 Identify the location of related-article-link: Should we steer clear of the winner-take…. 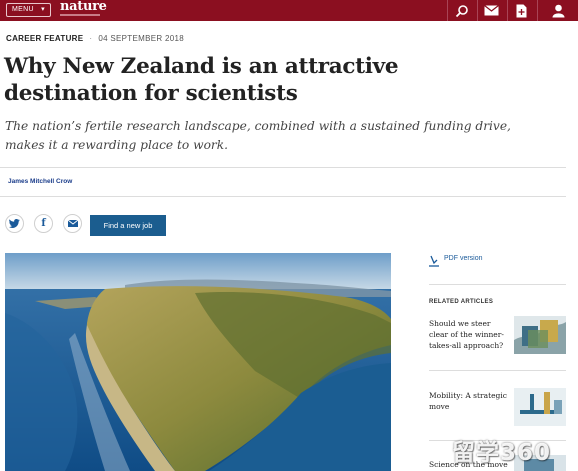
(469, 334).